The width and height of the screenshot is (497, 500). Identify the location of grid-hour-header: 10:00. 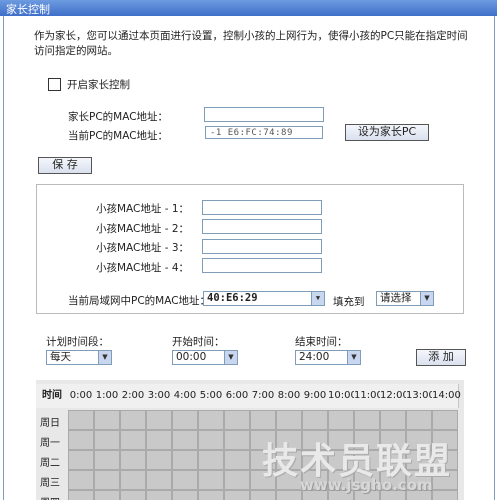
(342, 396).